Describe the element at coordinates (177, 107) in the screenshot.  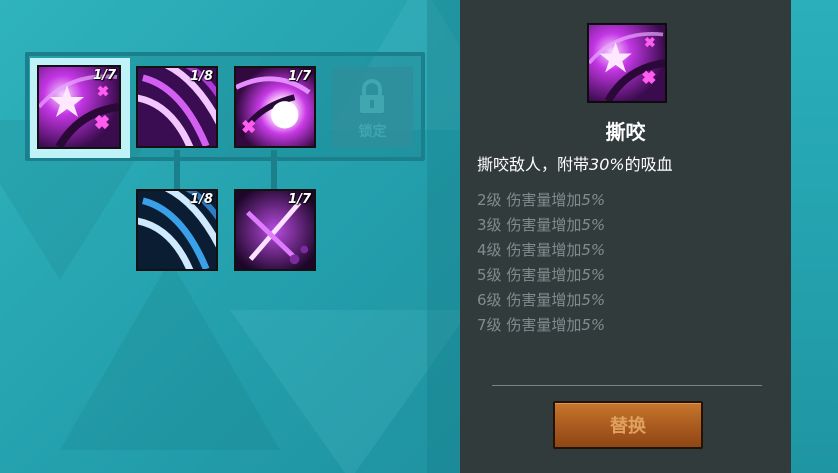
I see `skill-claw-icon: 1/8` at that location.